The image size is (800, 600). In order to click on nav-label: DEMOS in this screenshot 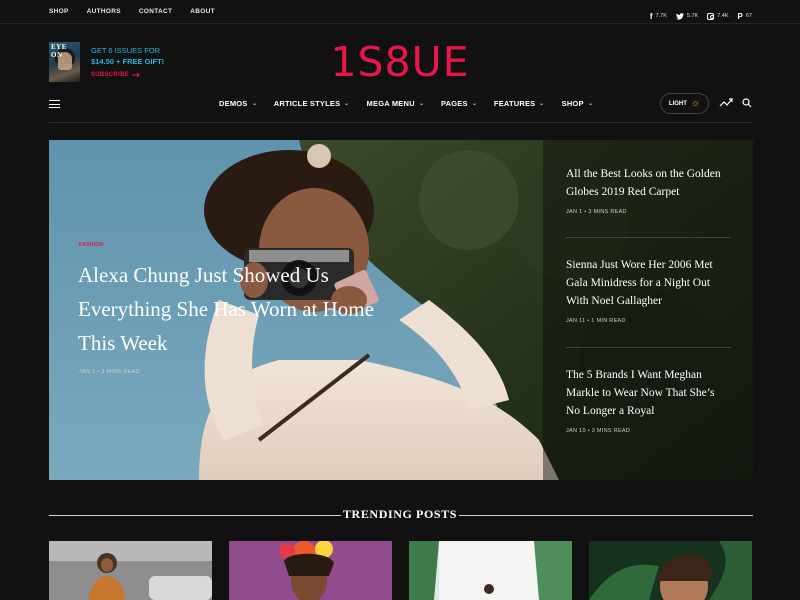, I will do `click(233, 103)`.